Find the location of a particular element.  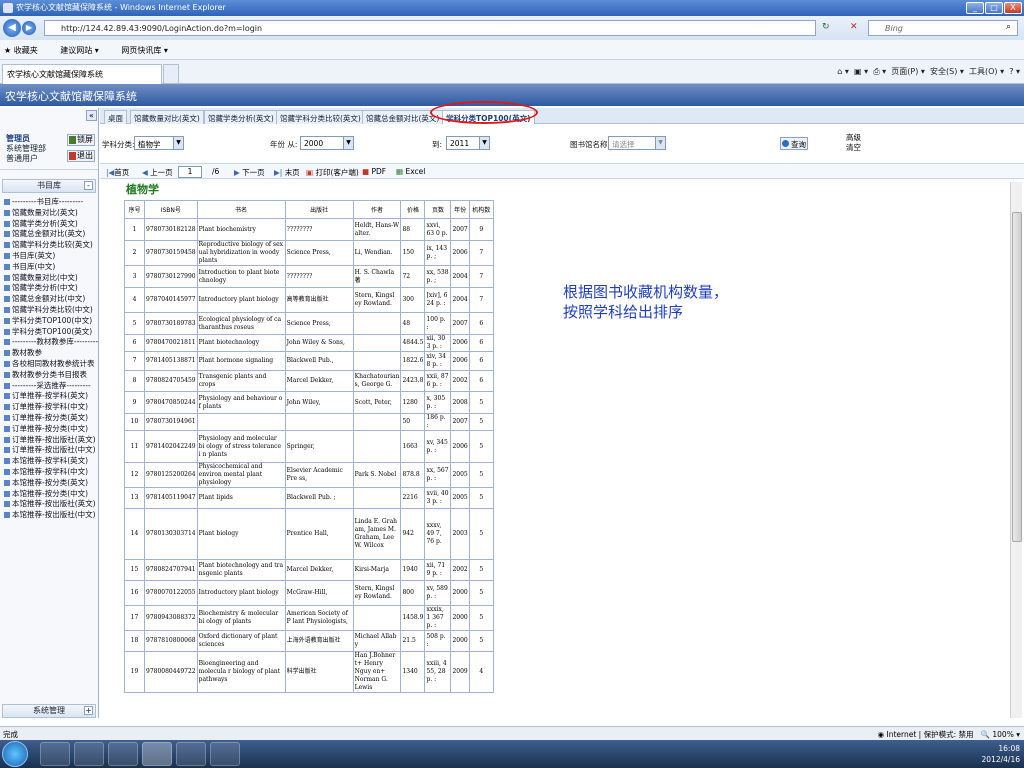

tab-count-compare-en: 馆藏数量对比(英文) is located at coordinates (167, 117).